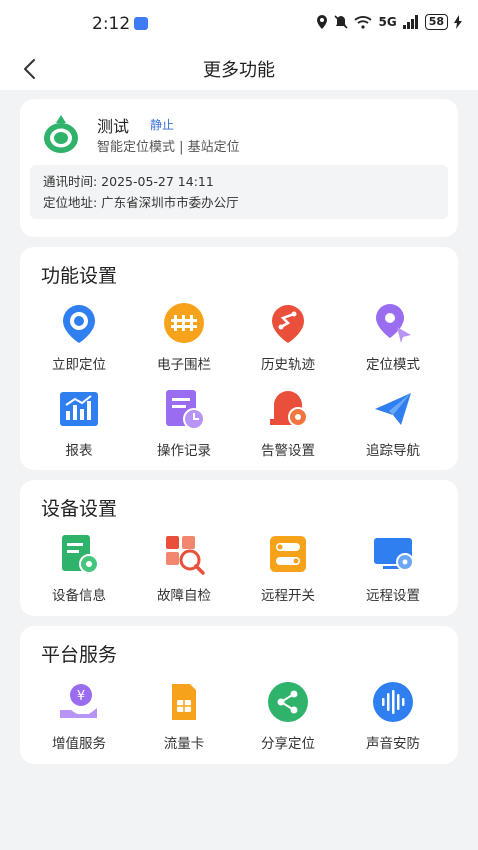  What do you see at coordinates (393, 409) in the screenshot?
I see `tracking-navigation-icon` at bounding box center [393, 409].